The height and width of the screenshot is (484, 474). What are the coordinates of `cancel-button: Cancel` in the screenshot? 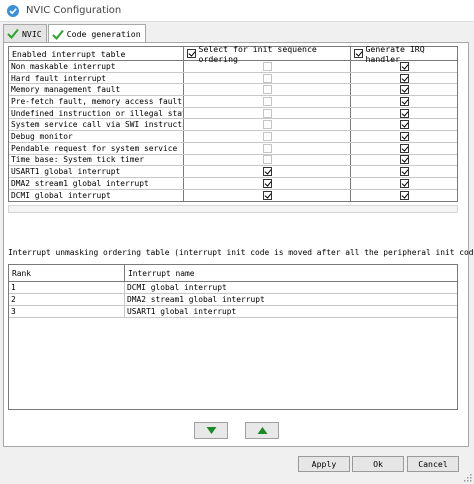 It's located at (433, 464).